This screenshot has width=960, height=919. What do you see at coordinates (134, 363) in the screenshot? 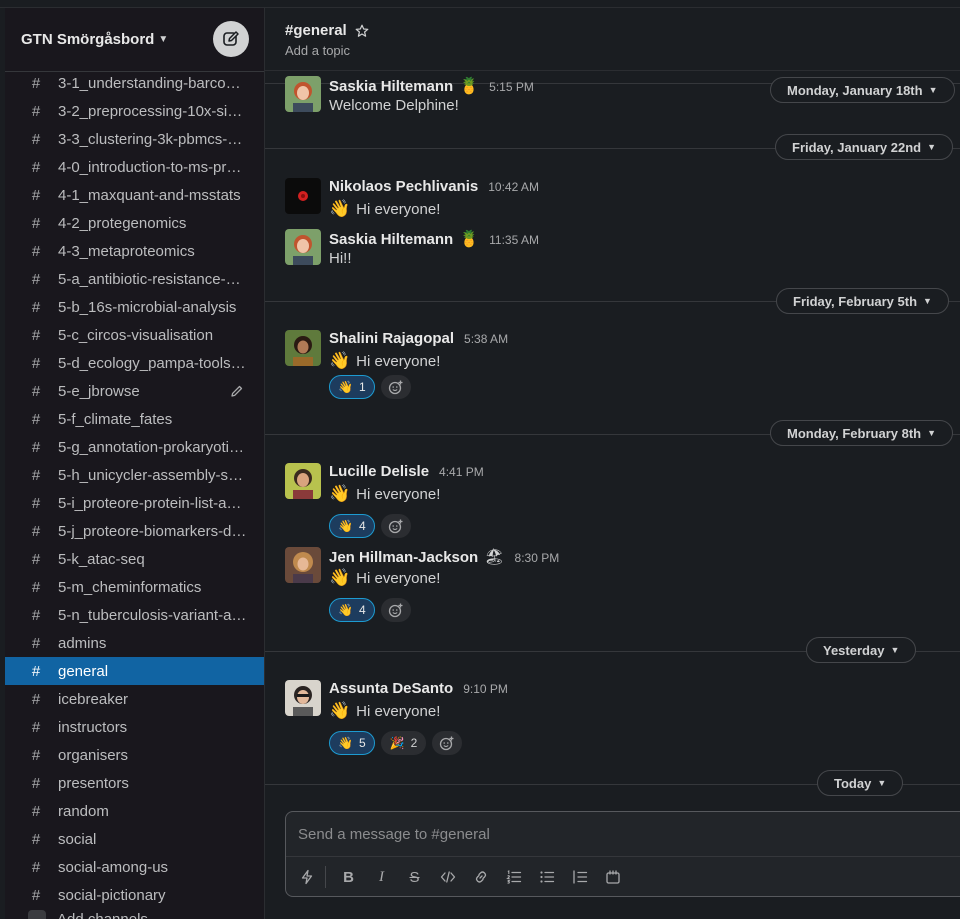
I see `channel-item: #5-d_ecology_pampa-toolsuite` at bounding box center [134, 363].